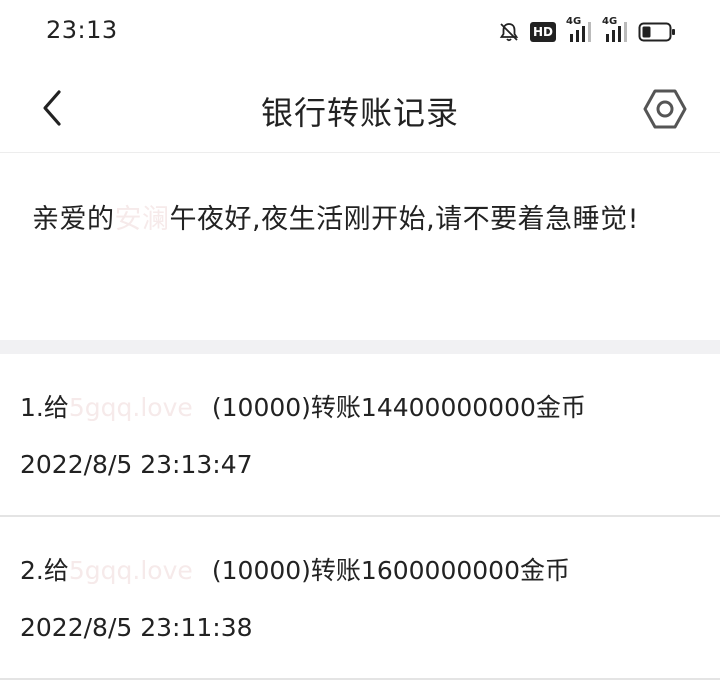 Image resolution: width=720 pixels, height=689 pixels. I want to click on greeting-message: 午夜好,夜生活刚开始,请不要着急睡觉!, so click(404, 219).